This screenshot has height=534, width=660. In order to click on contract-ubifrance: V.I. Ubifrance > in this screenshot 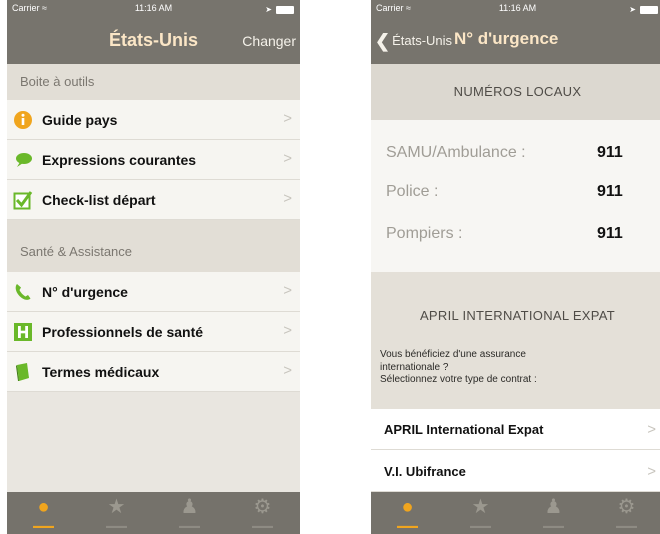, I will do `click(515, 471)`.